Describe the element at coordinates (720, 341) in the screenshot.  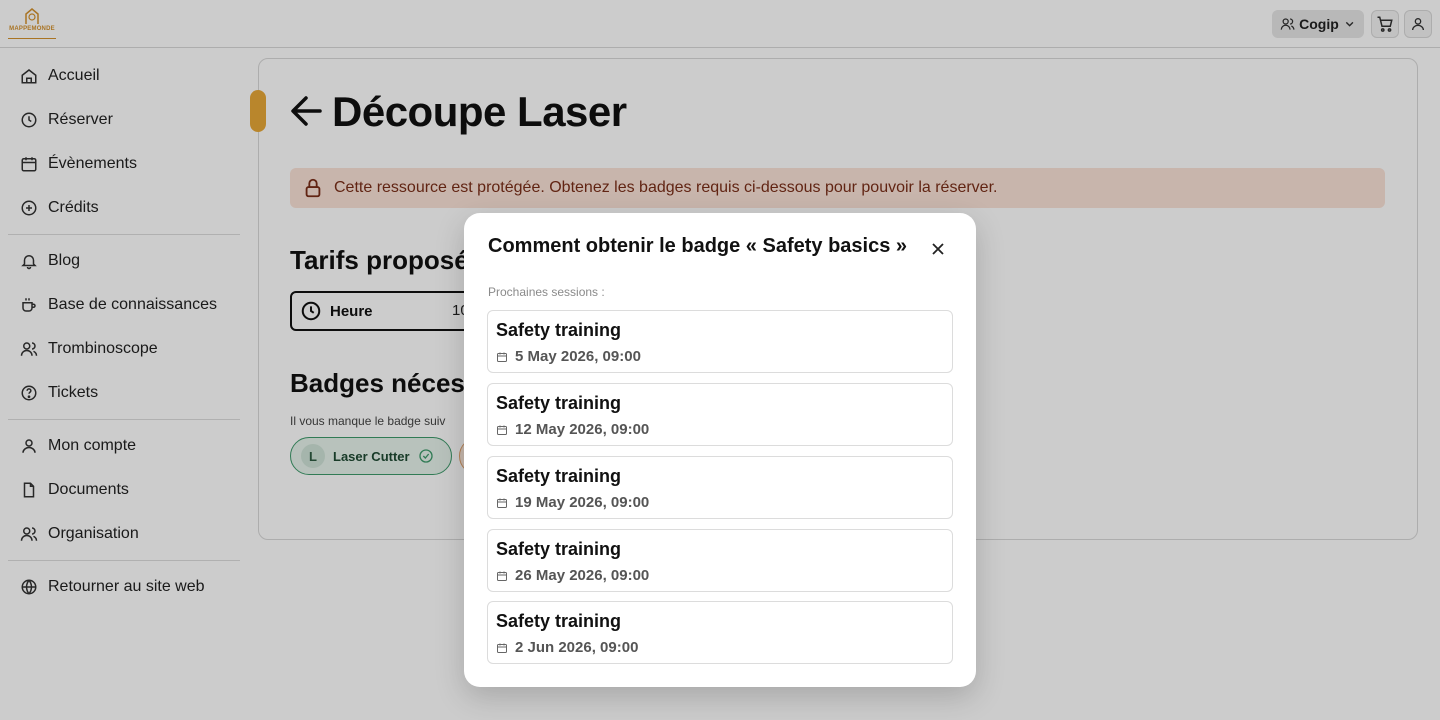
I see `session-item: Safety training 5 May 2026, 09:00` at that location.